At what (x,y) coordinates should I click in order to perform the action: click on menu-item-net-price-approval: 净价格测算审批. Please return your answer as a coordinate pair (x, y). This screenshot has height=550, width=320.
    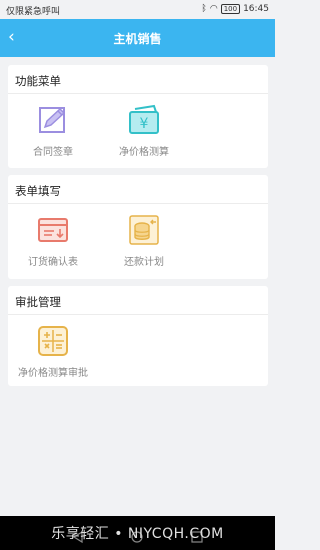
    Looking at the image, I should click on (53, 351).